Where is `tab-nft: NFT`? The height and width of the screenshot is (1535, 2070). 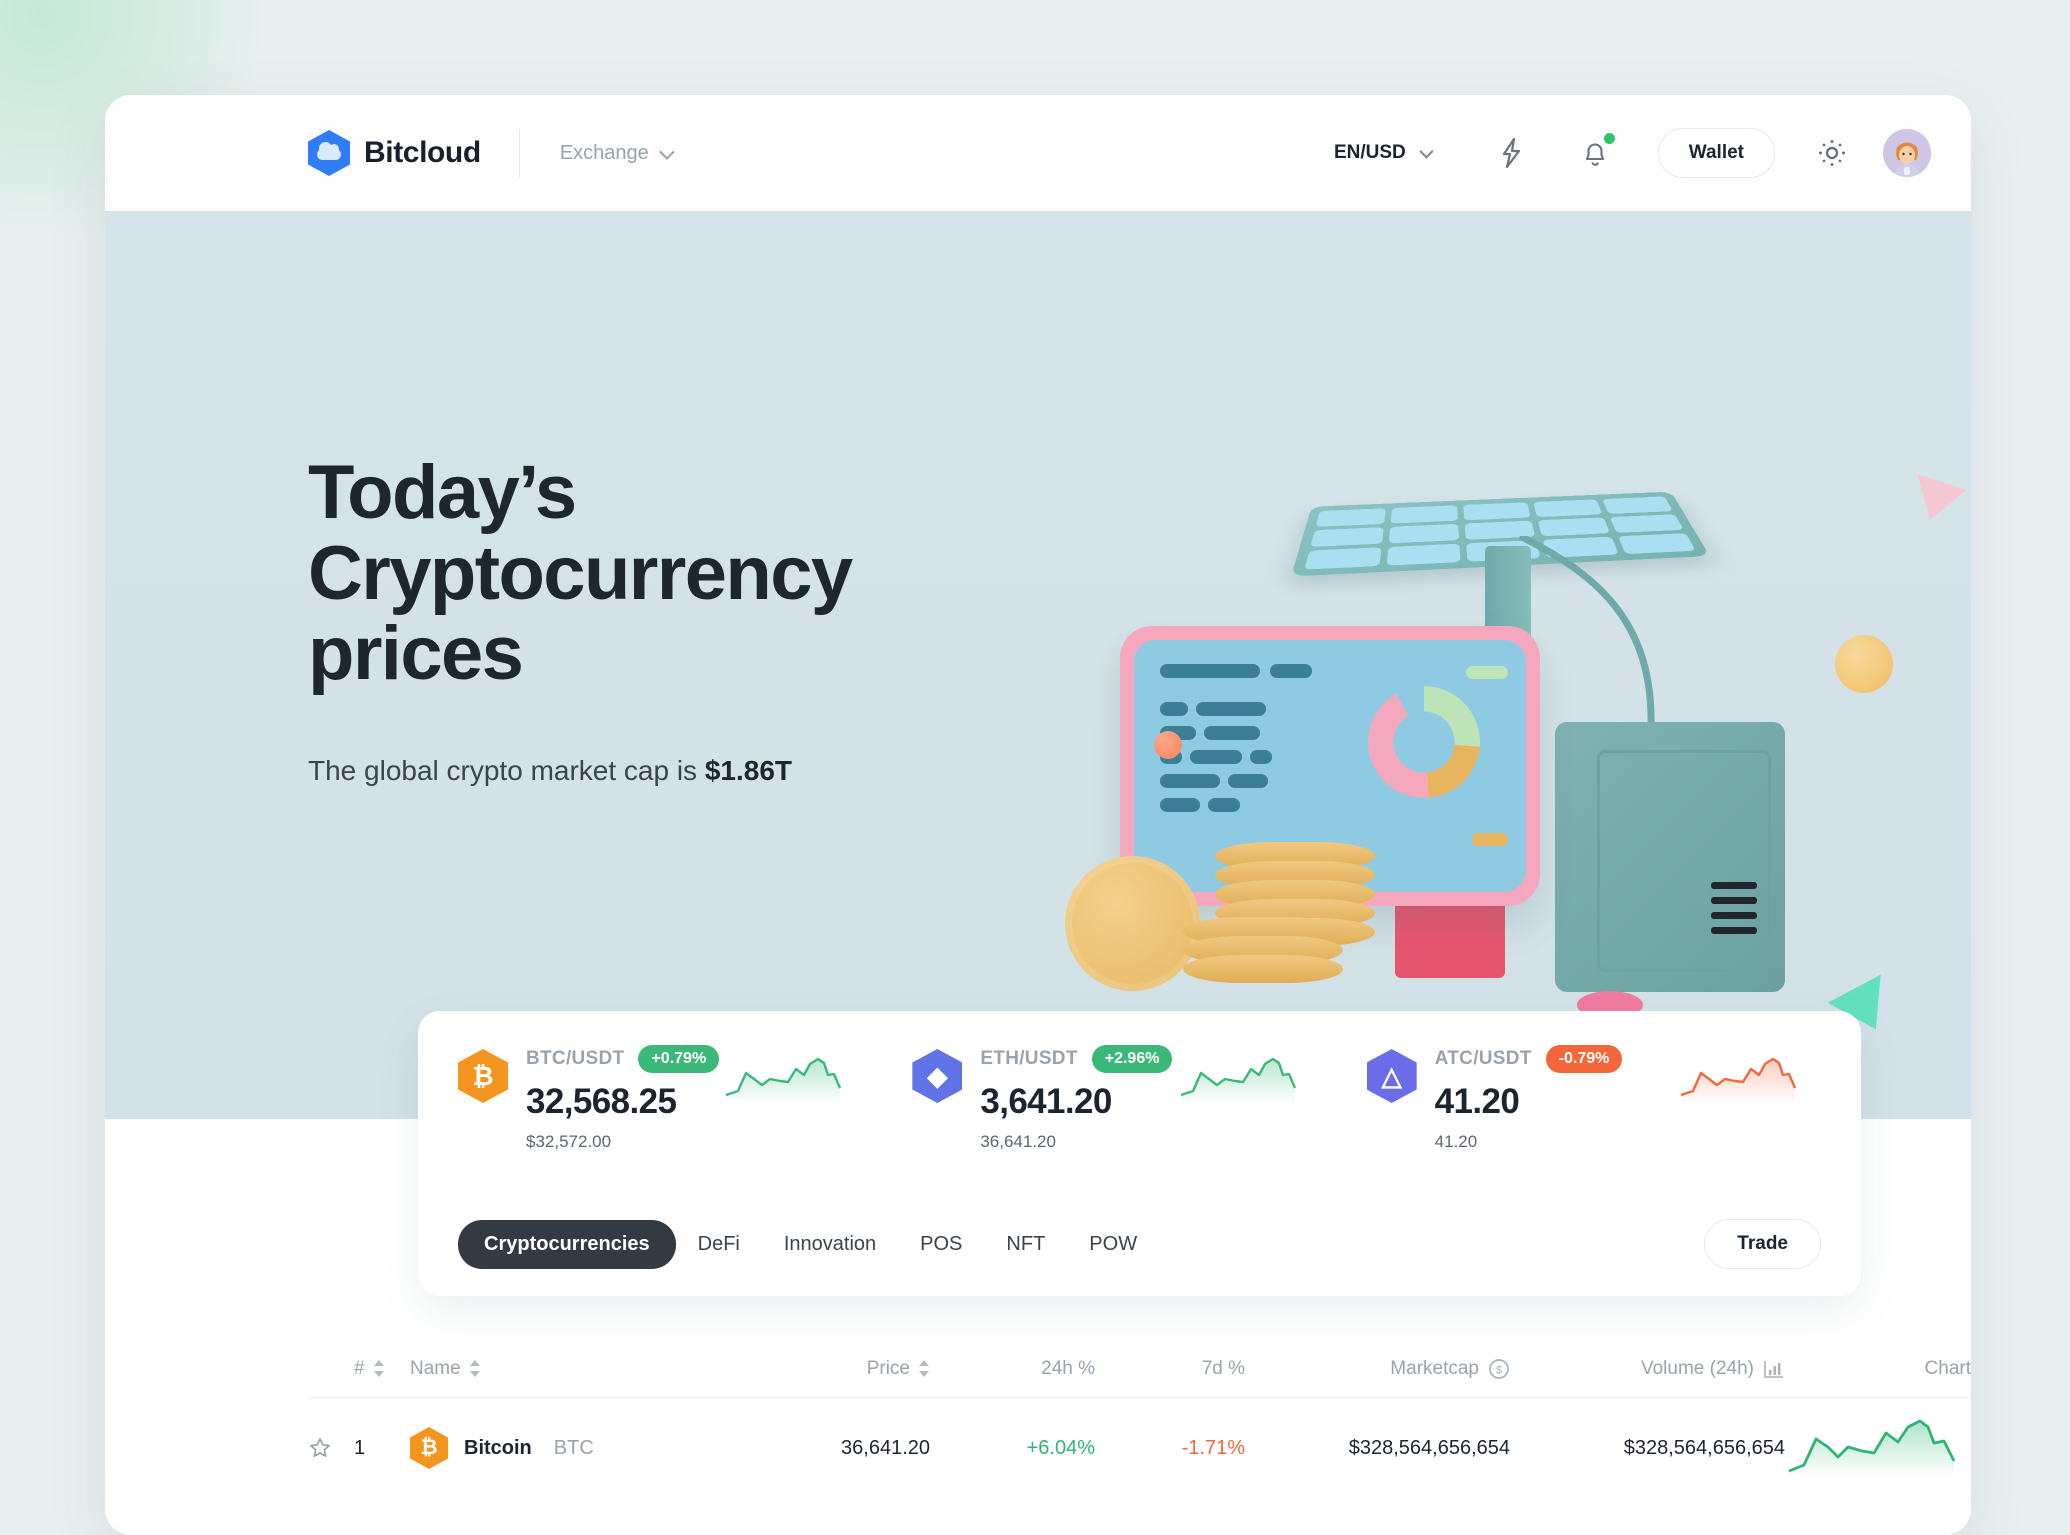
tab-nft: NFT is located at coordinates (1025, 1244).